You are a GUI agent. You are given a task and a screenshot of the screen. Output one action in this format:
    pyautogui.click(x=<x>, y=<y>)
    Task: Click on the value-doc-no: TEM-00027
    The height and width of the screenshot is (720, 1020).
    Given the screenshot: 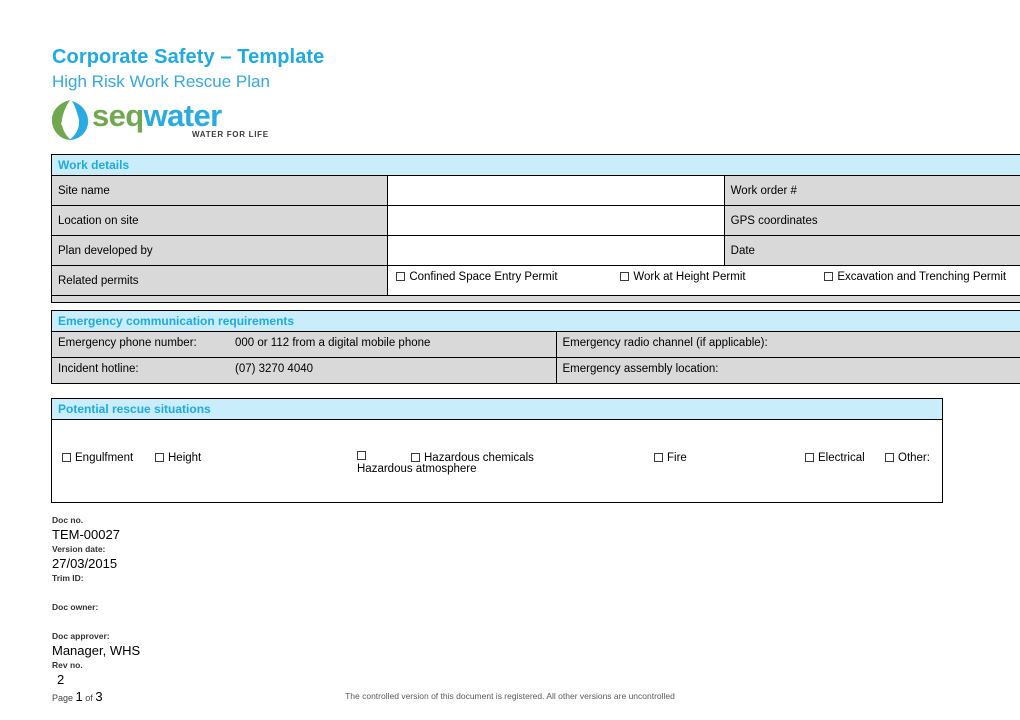 What is the action you would take?
    pyautogui.click(x=86, y=534)
    